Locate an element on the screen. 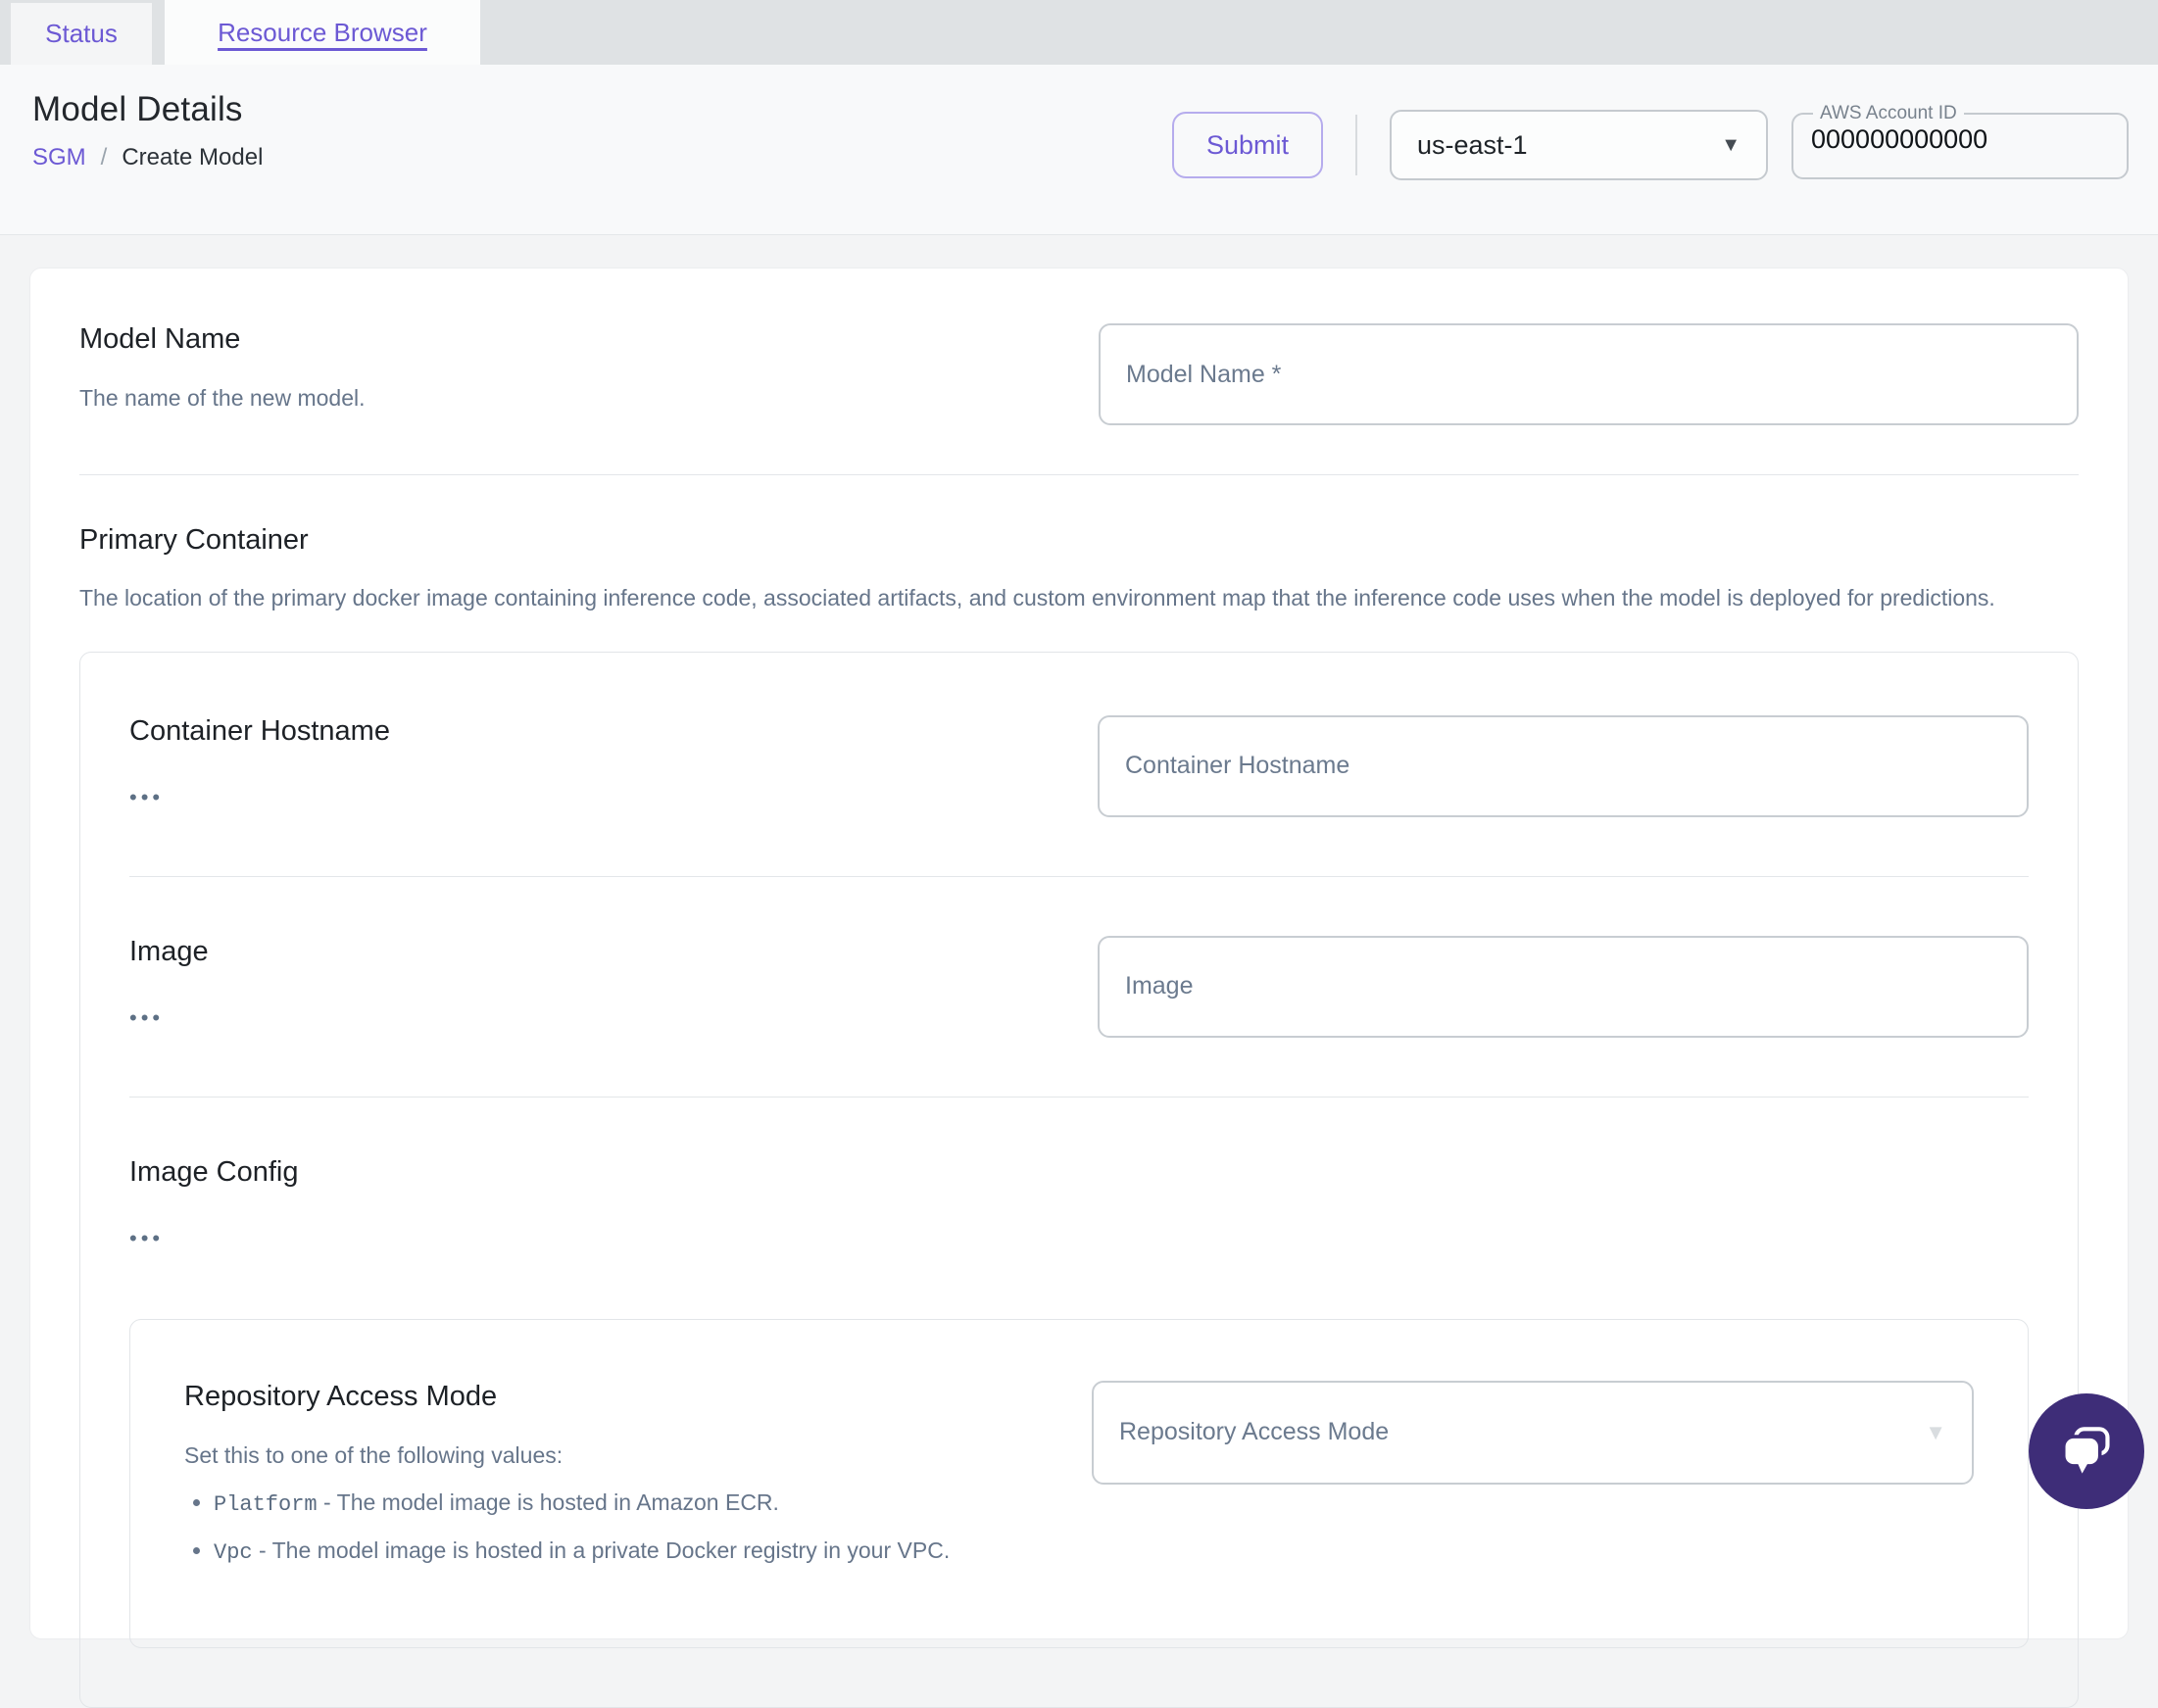  image-config-expander-button: ••• is located at coordinates (147, 1237).